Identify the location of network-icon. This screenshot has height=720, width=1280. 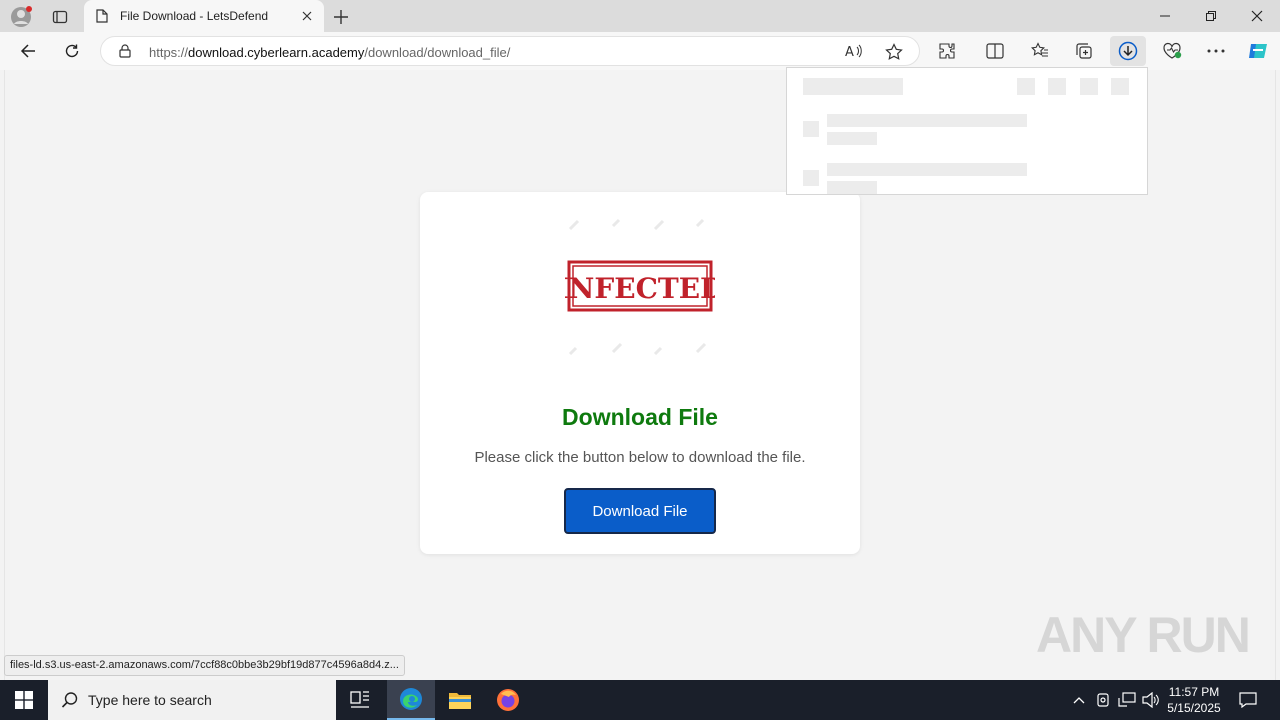
(1127, 700).